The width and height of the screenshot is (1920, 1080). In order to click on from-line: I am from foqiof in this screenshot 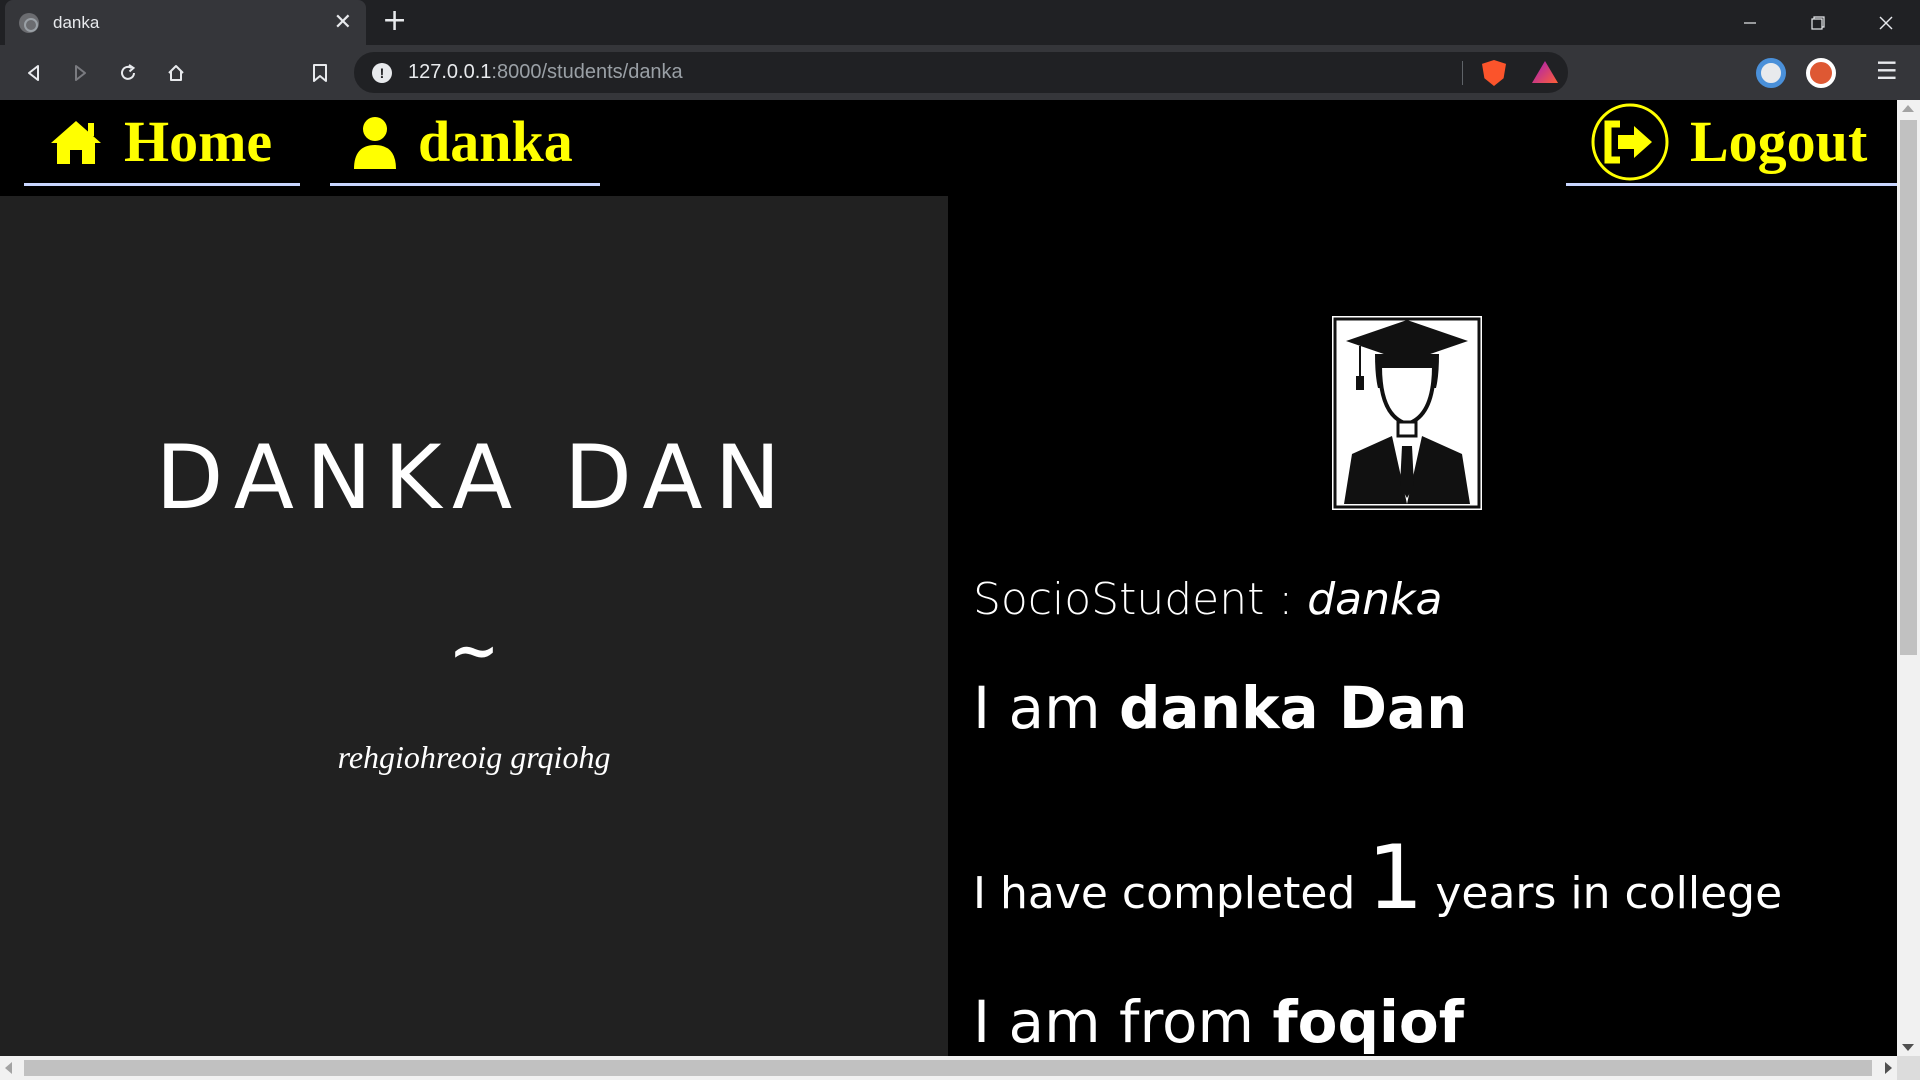, I will do `click(1218, 1022)`.